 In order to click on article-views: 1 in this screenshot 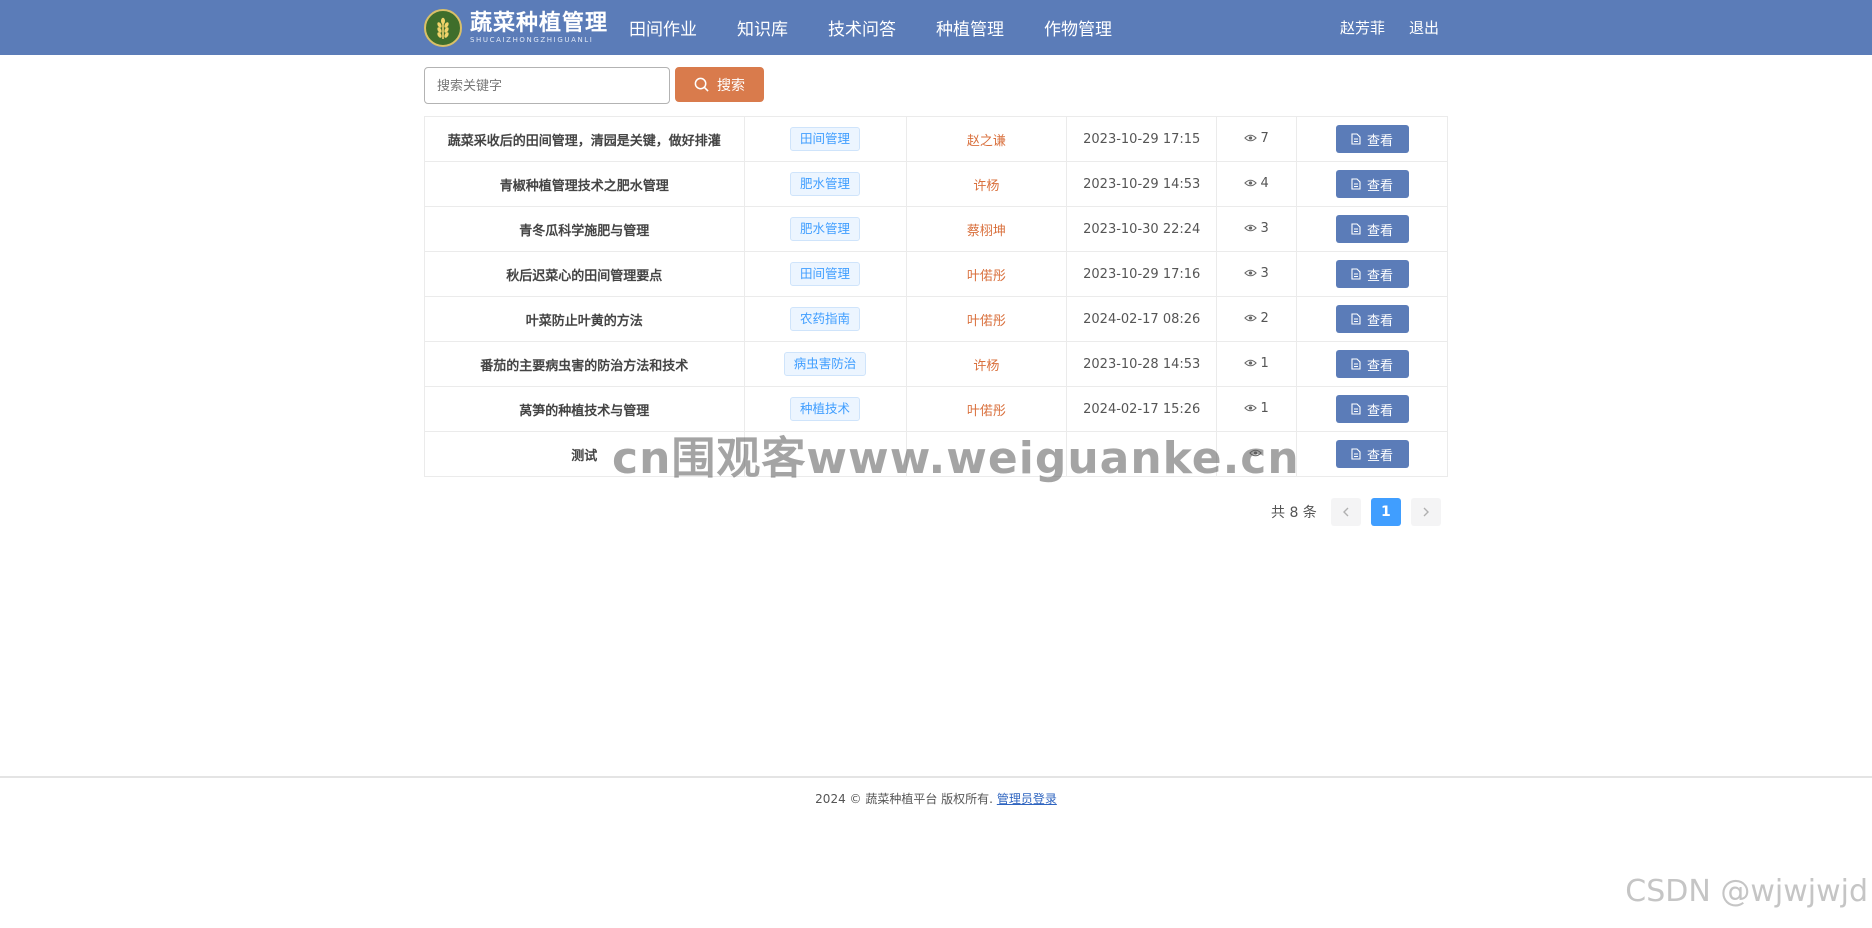, I will do `click(1256, 408)`.